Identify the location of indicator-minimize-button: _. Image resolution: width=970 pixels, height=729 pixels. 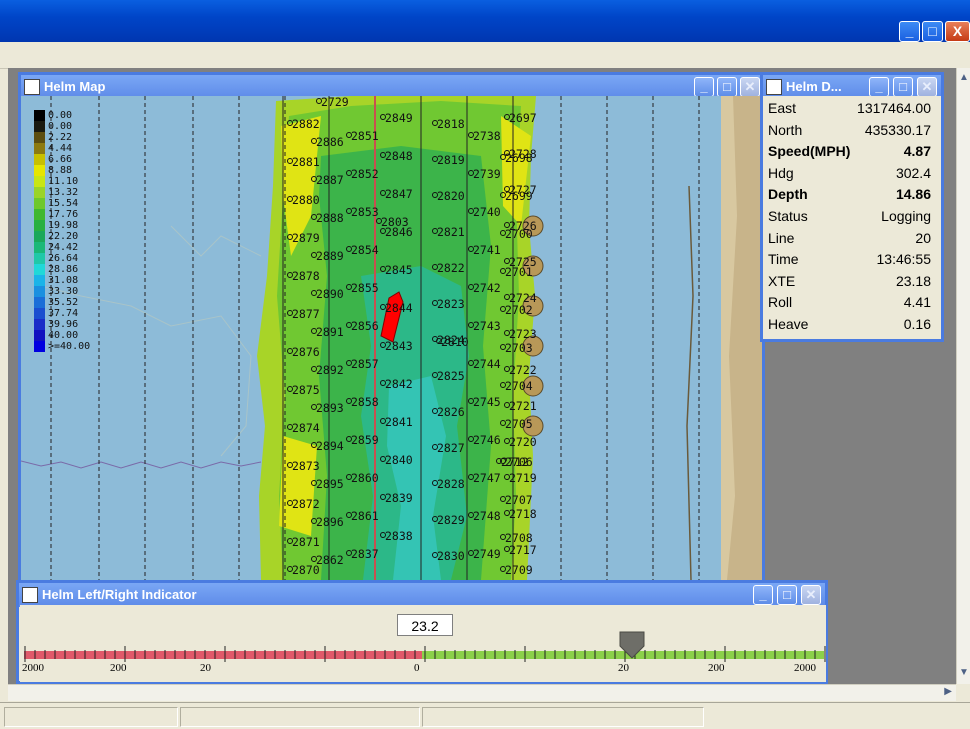
(763, 595).